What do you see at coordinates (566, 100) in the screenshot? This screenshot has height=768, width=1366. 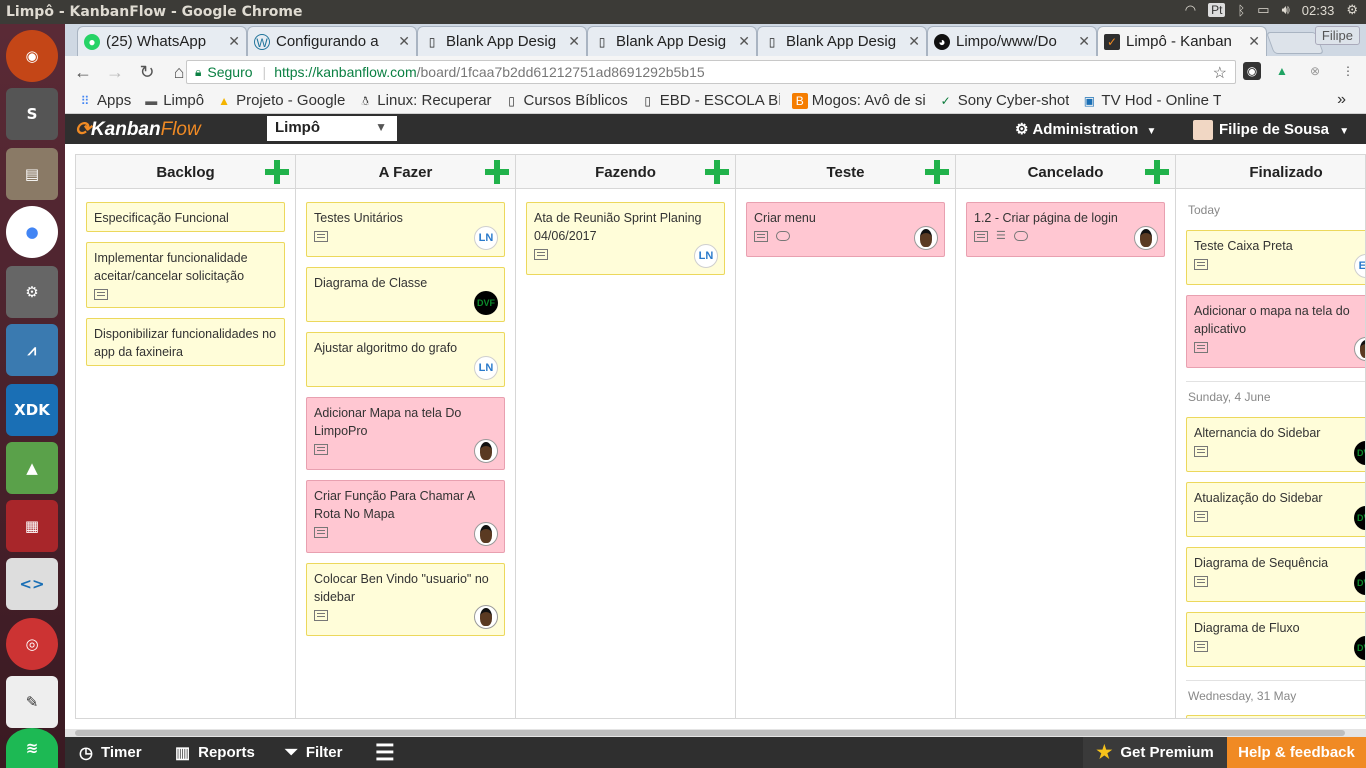 I see `bookmark-cursos: ▯ Cursos Bíblicos` at bounding box center [566, 100].